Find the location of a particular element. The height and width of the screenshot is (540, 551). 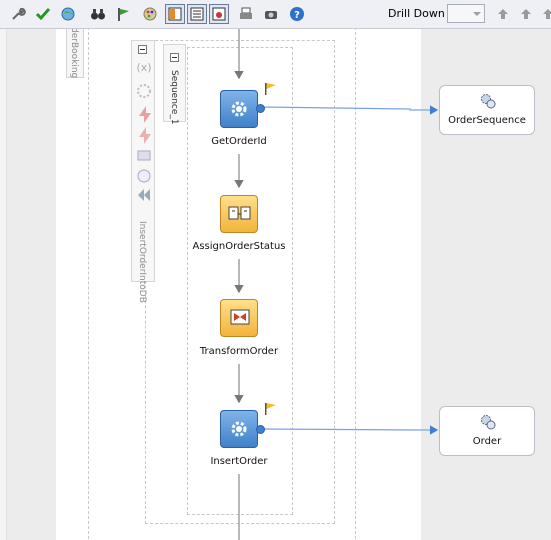

activity-label: TransformOrder is located at coordinates (239, 351).